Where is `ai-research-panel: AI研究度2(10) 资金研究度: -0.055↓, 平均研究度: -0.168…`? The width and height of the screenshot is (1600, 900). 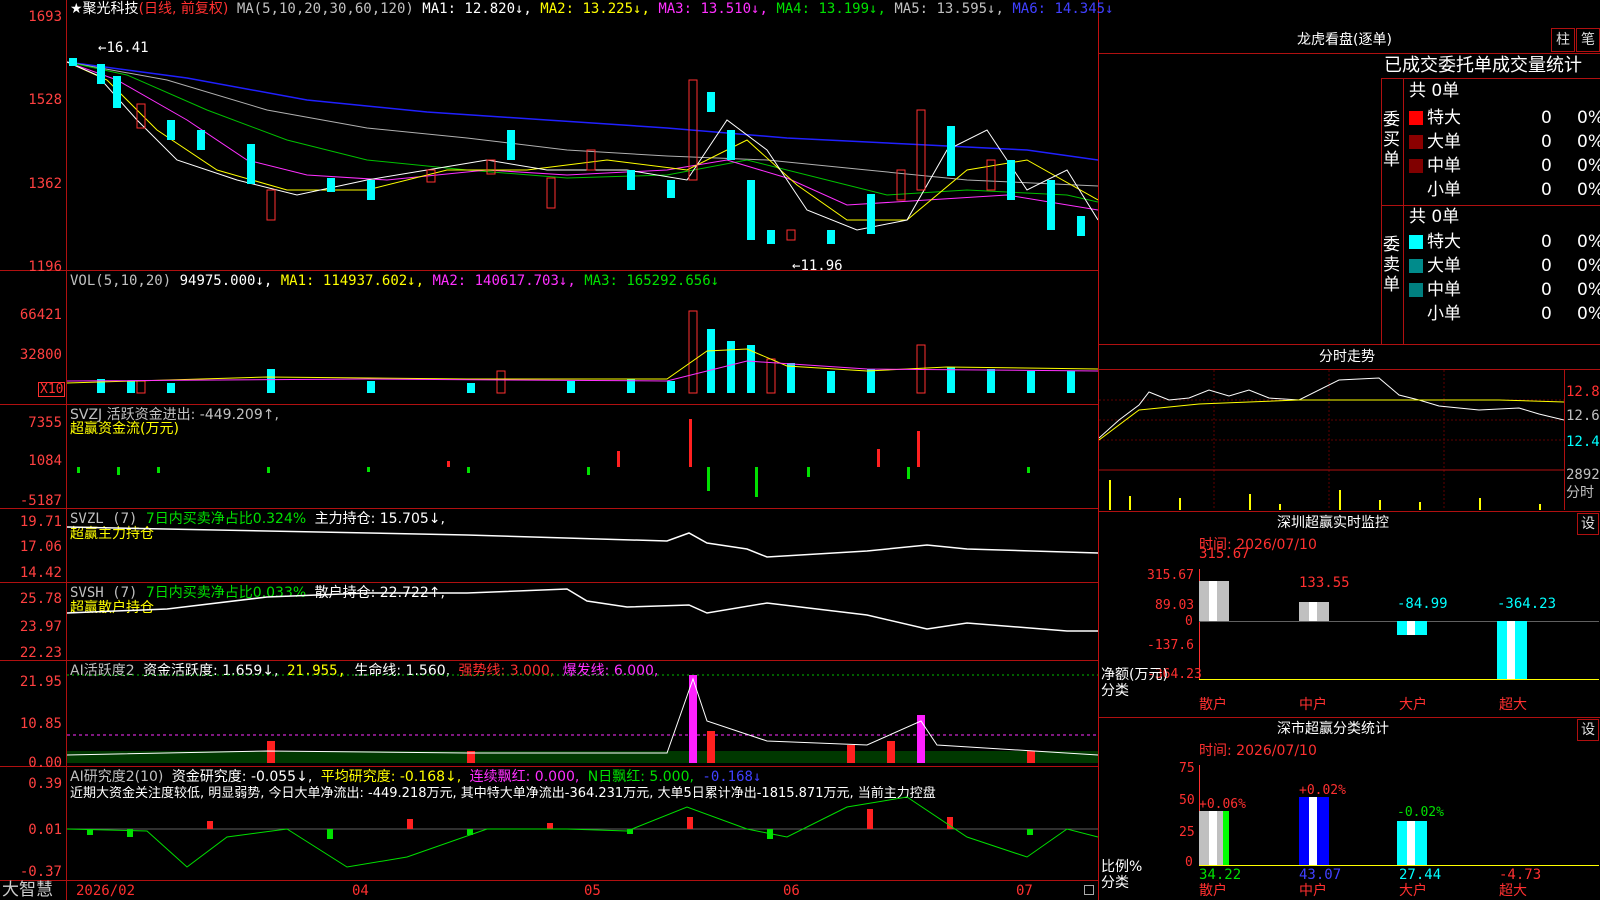 ai-research-panel: AI研究度2(10) 资金研究度: -0.055↓, 平均研究度: -0.168… is located at coordinates (549, 823).